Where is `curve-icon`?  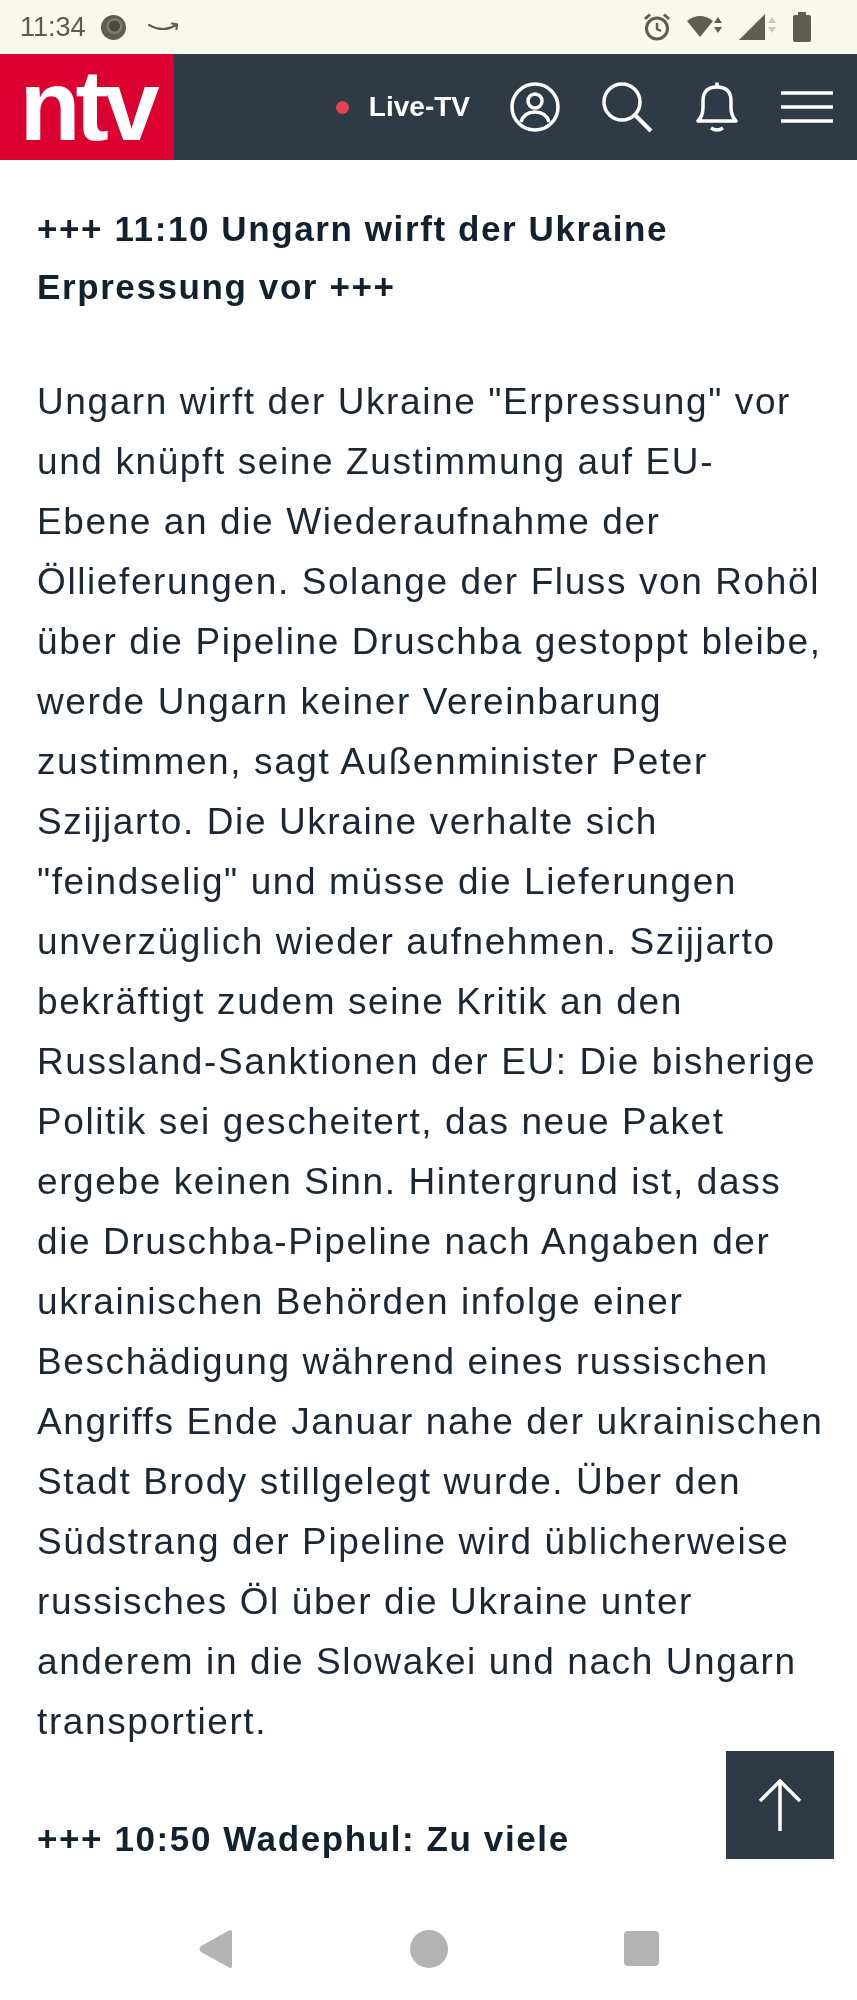 curve-icon is located at coordinates (163, 27).